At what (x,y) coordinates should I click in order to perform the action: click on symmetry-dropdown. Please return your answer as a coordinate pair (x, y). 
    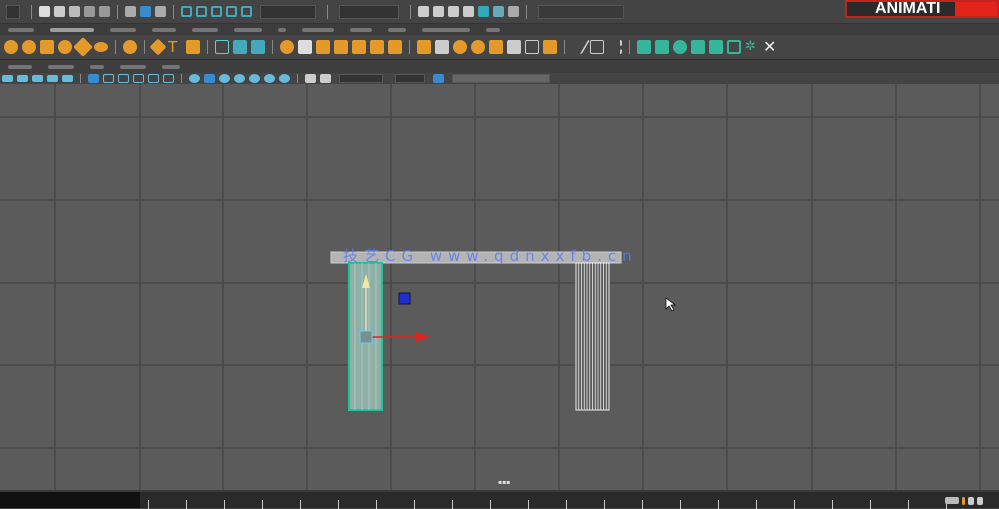
    Looking at the image, I should click on (288, 11).